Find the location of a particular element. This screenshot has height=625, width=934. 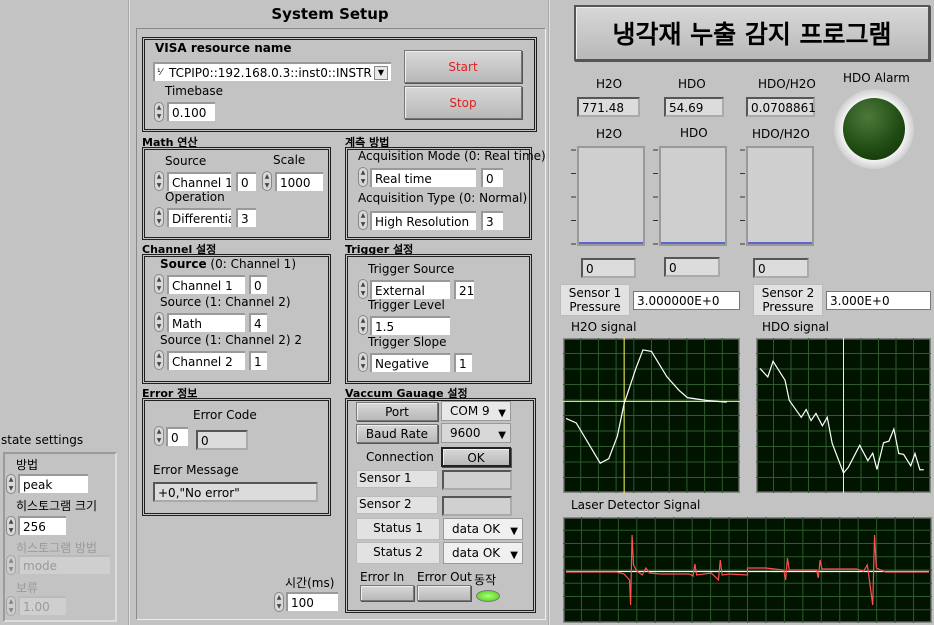

math-source-number: 0 is located at coordinates (246, 181).